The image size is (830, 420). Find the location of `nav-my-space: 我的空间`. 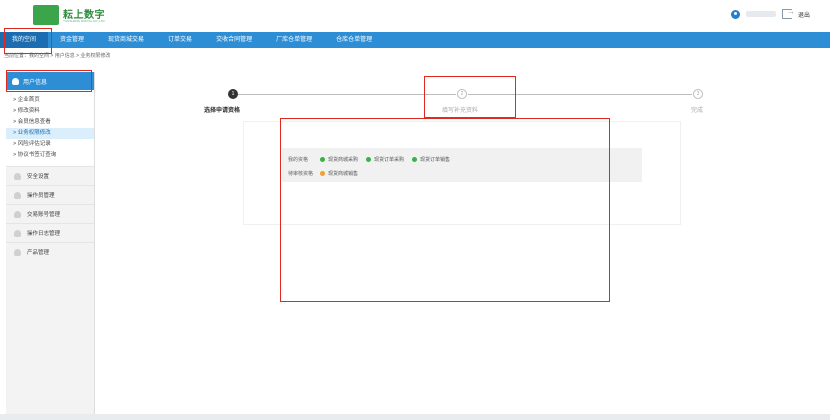

nav-my-space: 我的空间 is located at coordinates (24, 40).